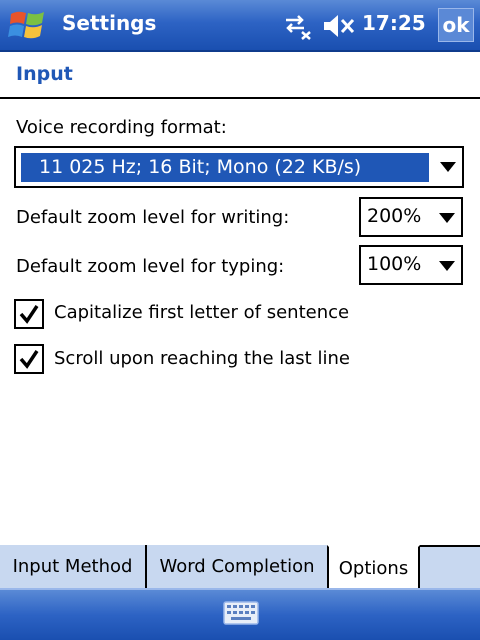  What do you see at coordinates (241, 613) in the screenshot?
I see `keyboard-icon` at bounding box center [241, 613].